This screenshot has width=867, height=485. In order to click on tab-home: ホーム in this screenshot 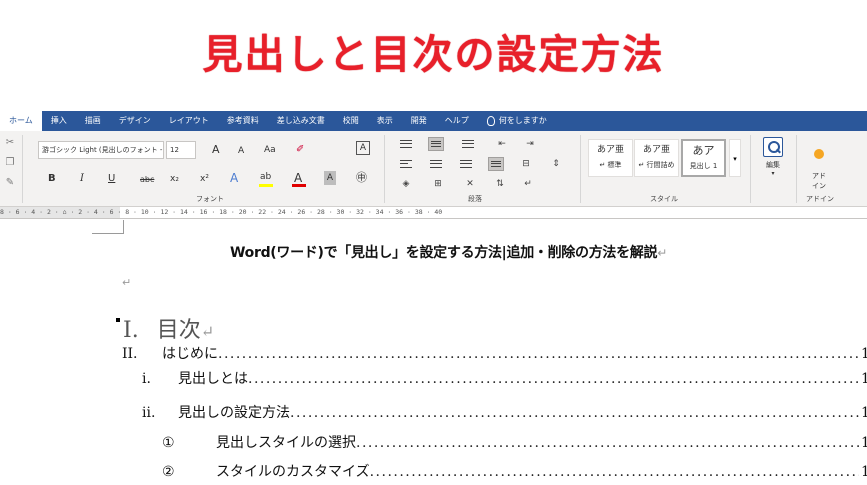, I will do `click(21, 121)`.